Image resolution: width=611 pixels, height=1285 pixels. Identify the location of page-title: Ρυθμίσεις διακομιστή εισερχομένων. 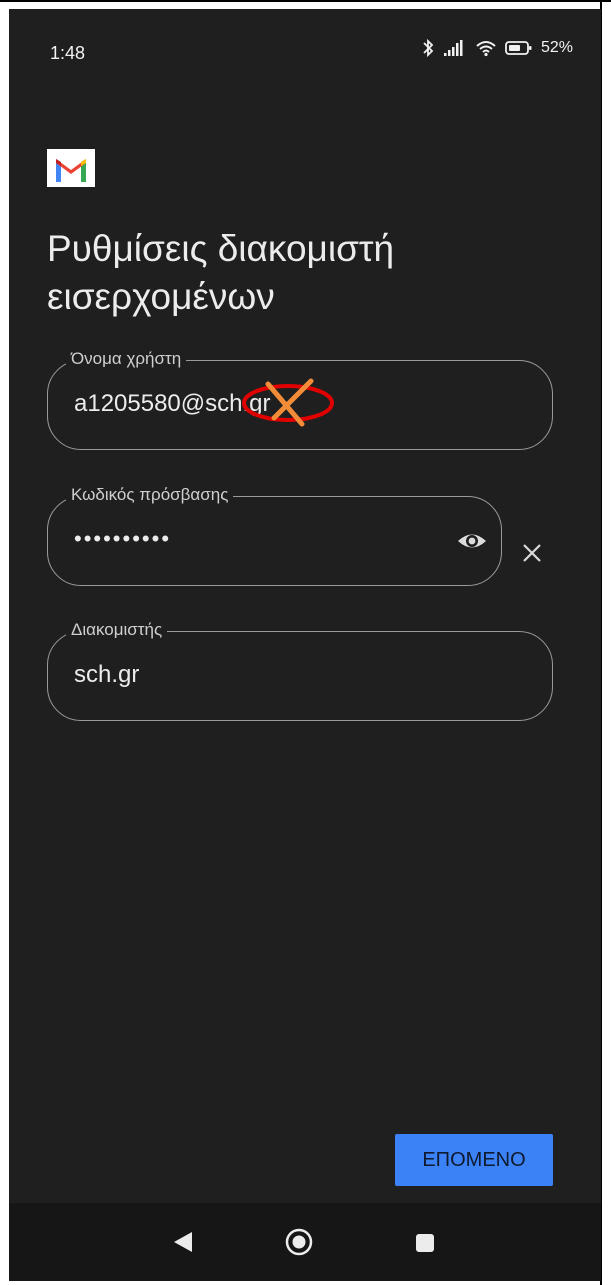
(221, 272).